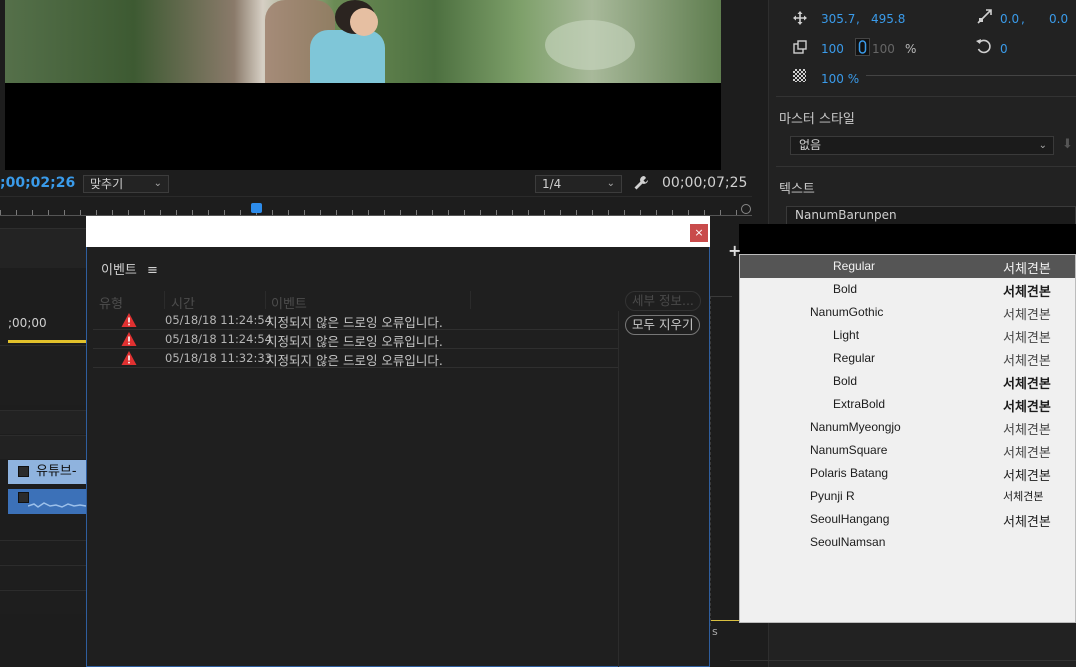 The height and width of the screenshot is (667, 1076). What do you see at coordinates (37, 183) in the screenshot?
I see `current-timecode: ;00;02;26` at bounding box center [37, 183].